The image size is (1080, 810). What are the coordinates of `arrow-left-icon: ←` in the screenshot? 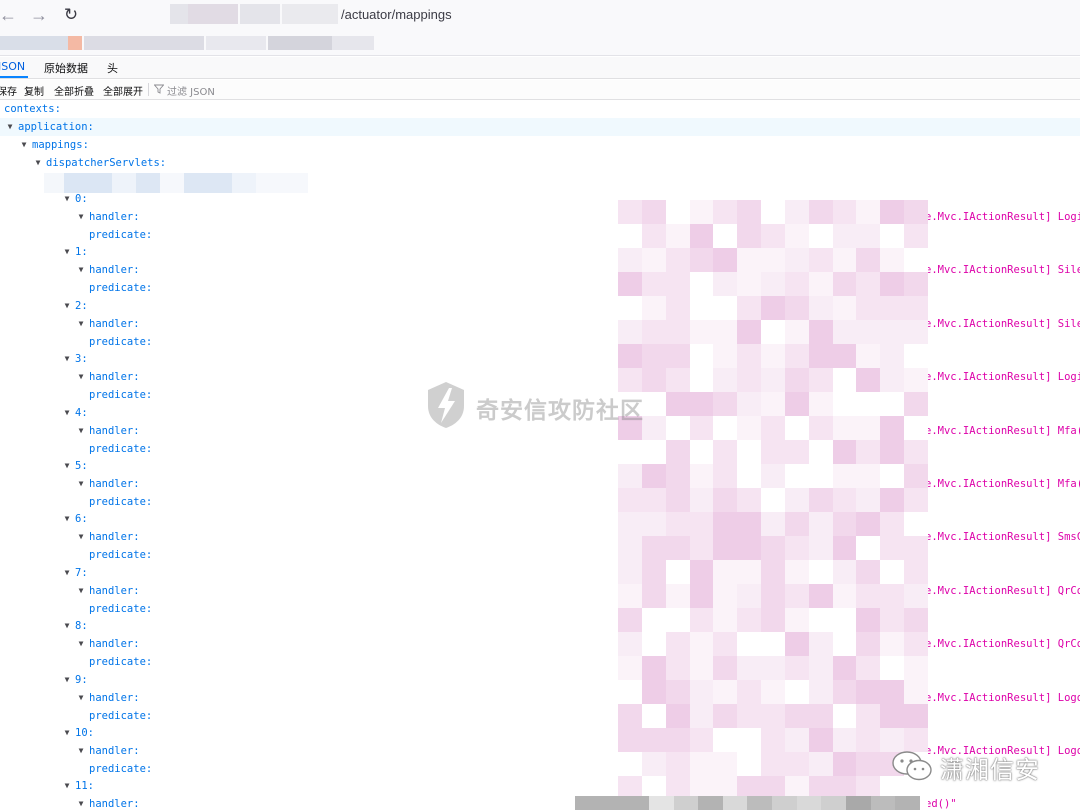 It's located at (9, 15).